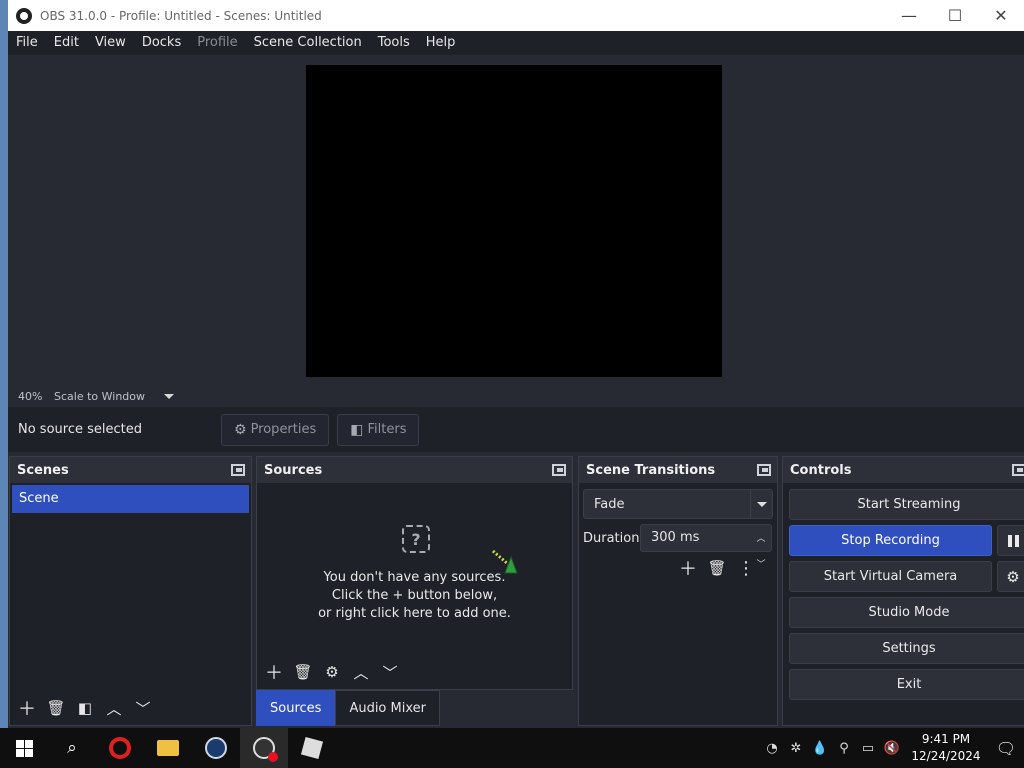 The height and width of the screenshot is (768, 1024). What do you see at coordinates (308, 43) in the screenshot?
I see `menu-scene-collection: Scene Collection` at bounding box center [308, 43].